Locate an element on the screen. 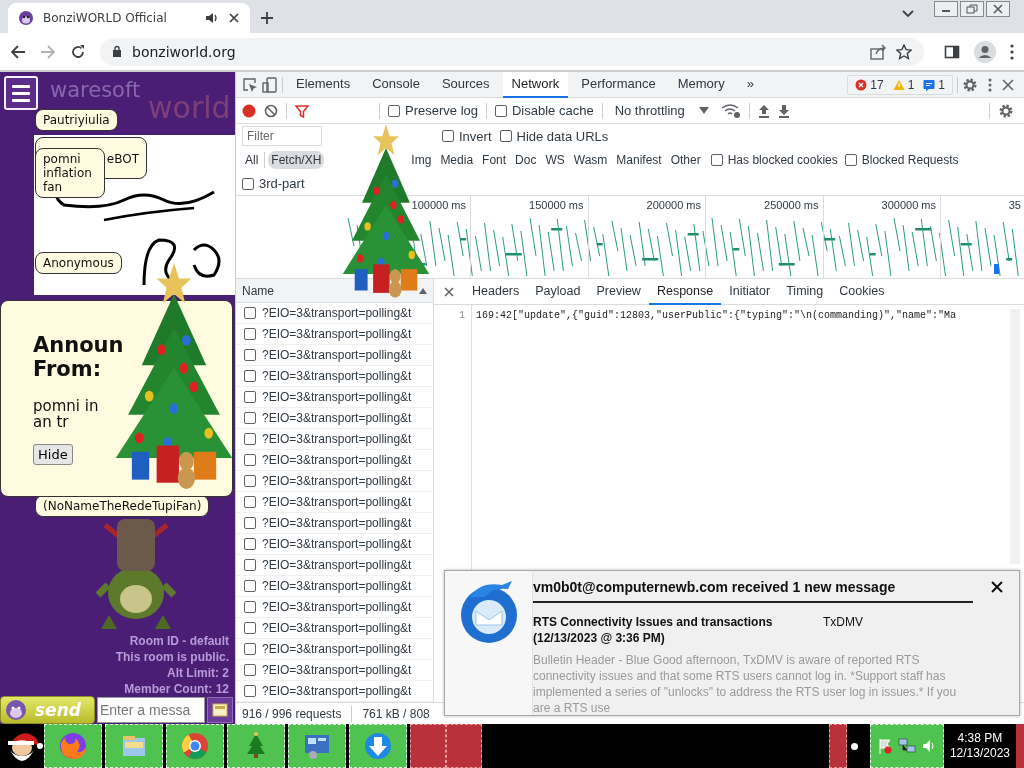 This screenshot has width=1024, height=768. record-icon is located at coordinates (249, 110).